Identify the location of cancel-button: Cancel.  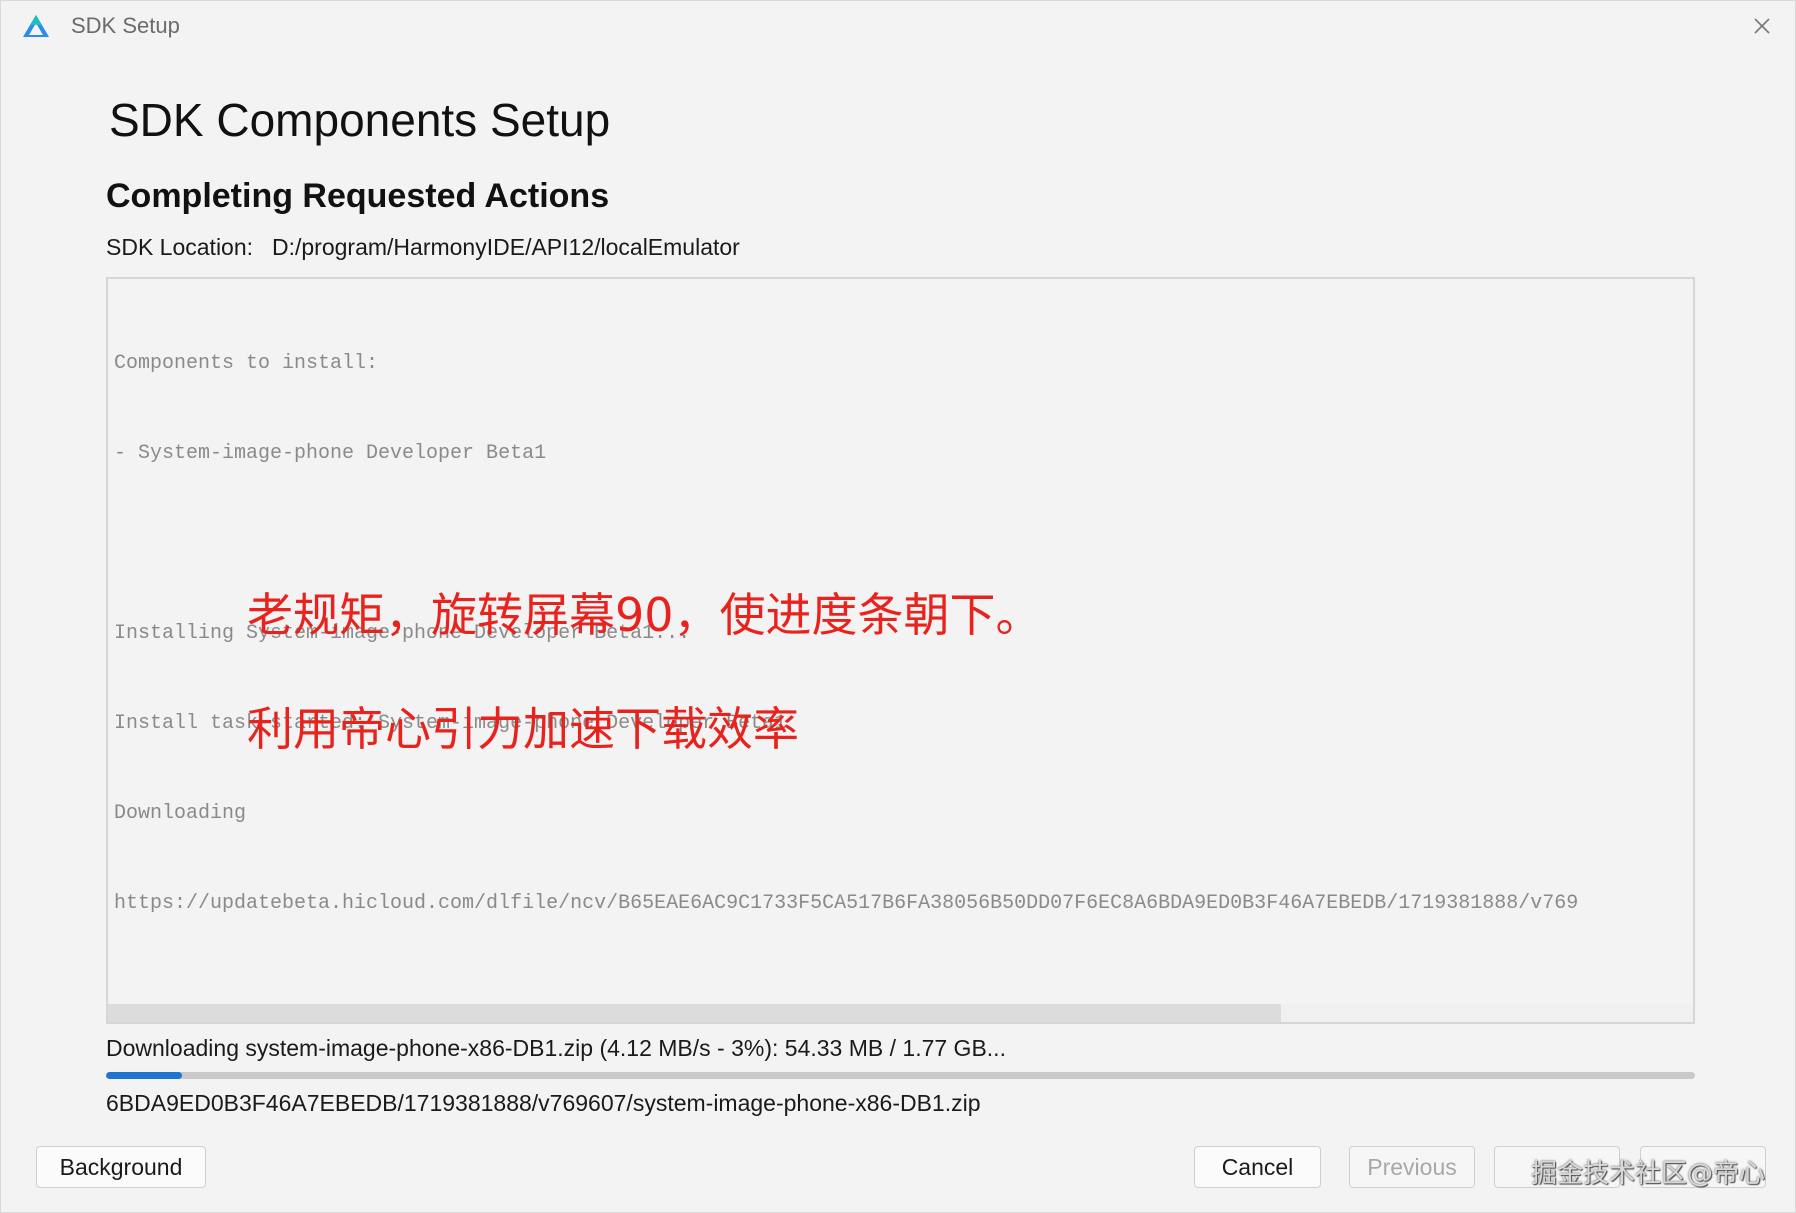
(1257, 1167).